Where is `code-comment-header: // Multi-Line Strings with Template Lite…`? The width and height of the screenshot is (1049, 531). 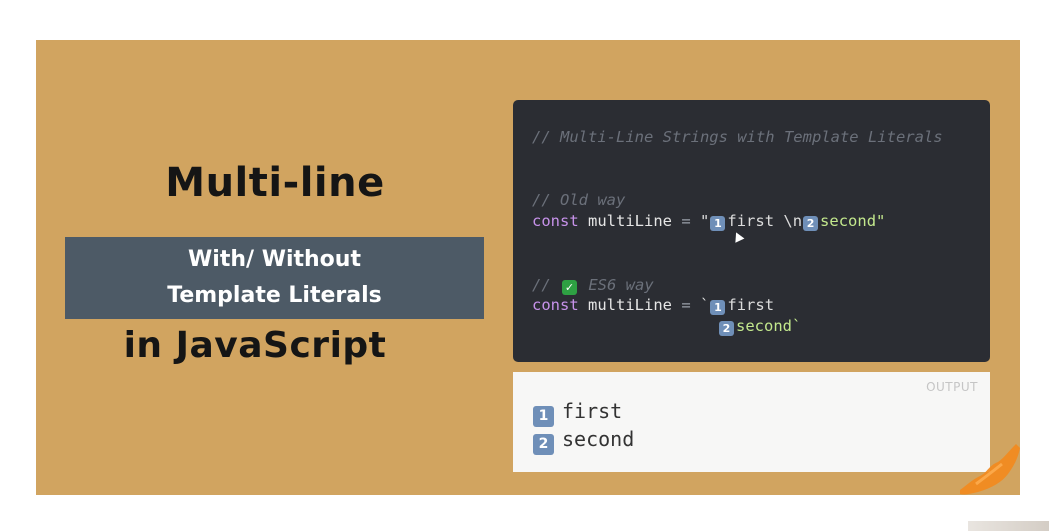
code-comment-header: // Multi-Line Strings with Template Lite… is located at coordinates (737, 137).